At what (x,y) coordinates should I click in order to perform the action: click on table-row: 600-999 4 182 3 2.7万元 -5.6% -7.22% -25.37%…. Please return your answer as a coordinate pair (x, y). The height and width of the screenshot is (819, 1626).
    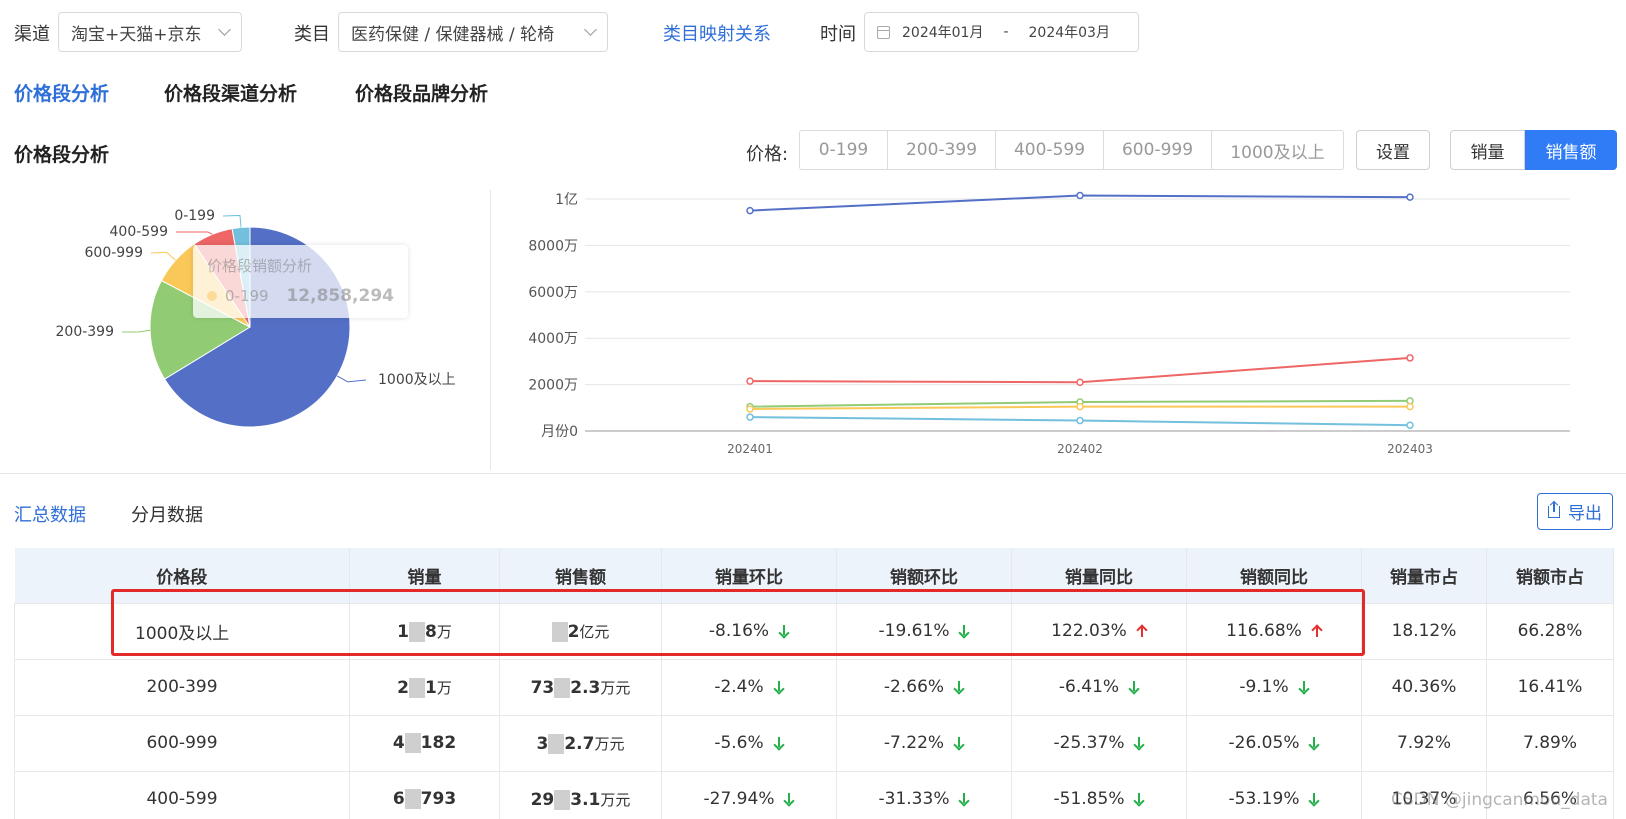
    Looking at the image, I should click on (814, 742).